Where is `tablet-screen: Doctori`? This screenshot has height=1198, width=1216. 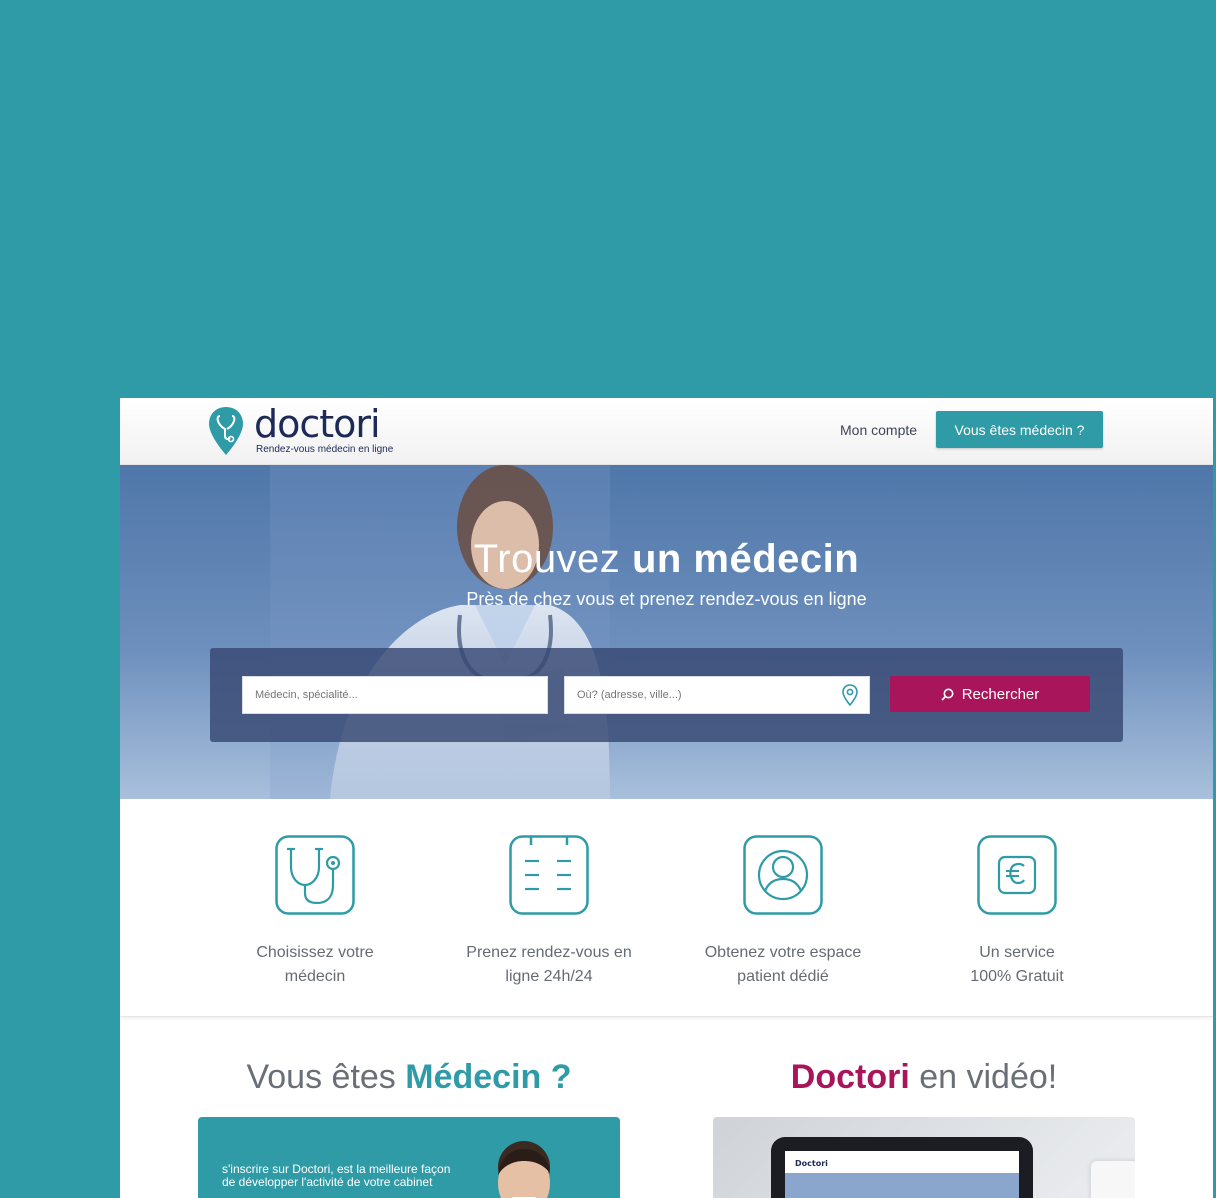
tablet-screen: Doctori is located at coordinates (902, 1174).